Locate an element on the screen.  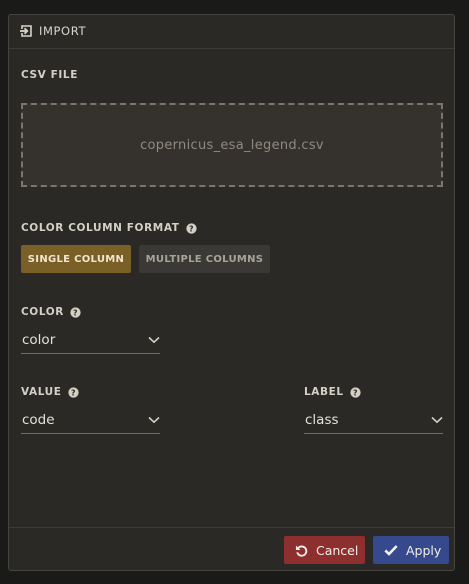
dialog-header: IMPORT is located at coordinates (231, 32).